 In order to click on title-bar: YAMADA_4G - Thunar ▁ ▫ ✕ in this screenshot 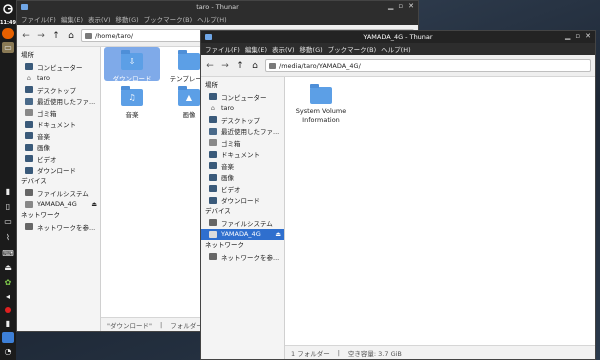, I will do `click(398, 37)`.